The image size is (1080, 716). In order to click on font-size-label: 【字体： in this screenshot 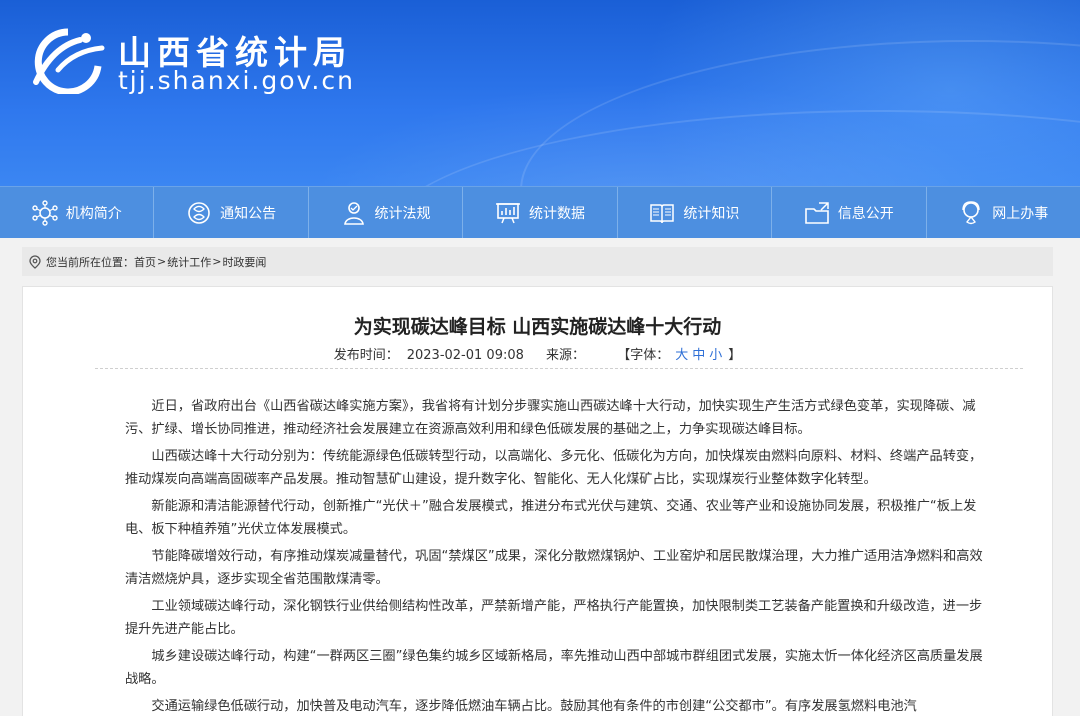, I will do `click(643, 355)`.